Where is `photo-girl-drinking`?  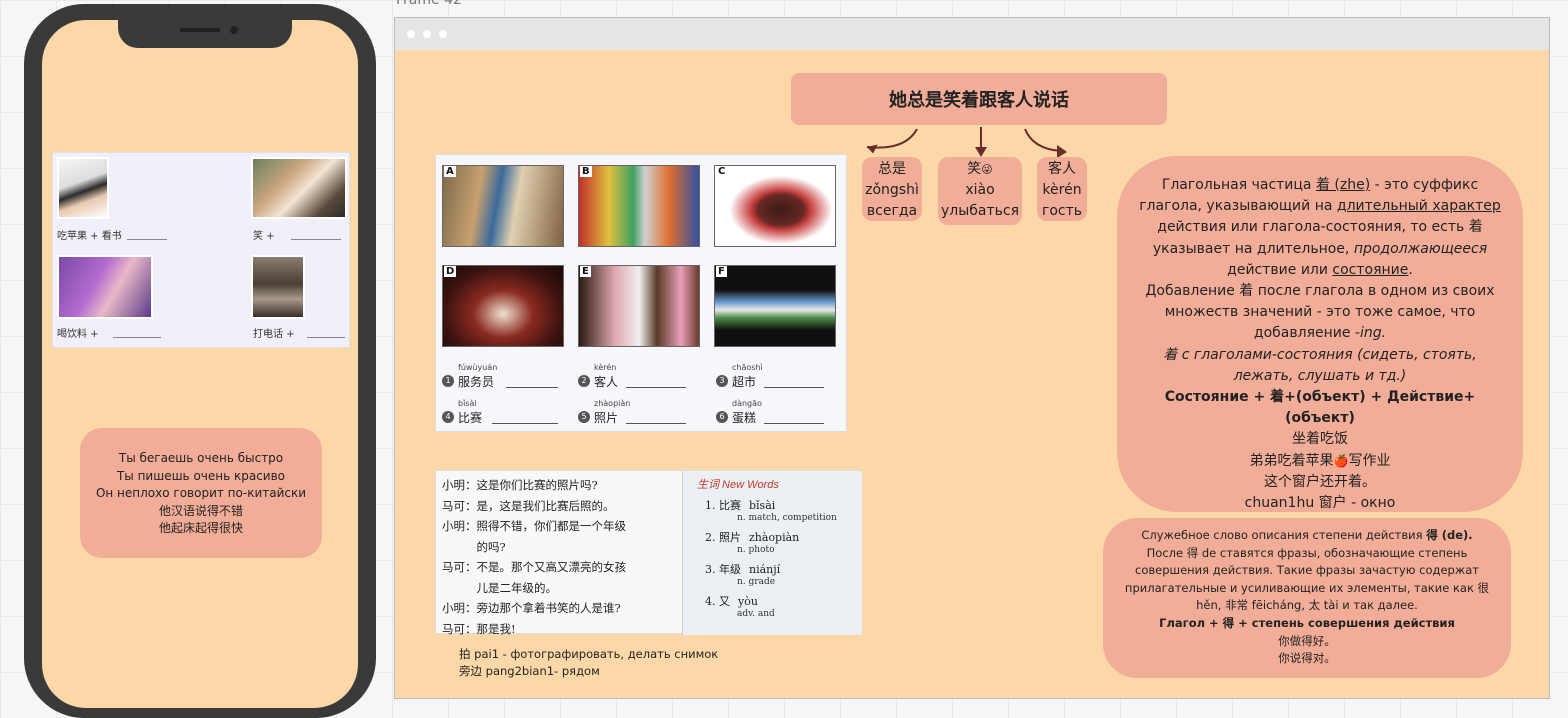
photo-girl-drinking is located at coordinates (105, 287).